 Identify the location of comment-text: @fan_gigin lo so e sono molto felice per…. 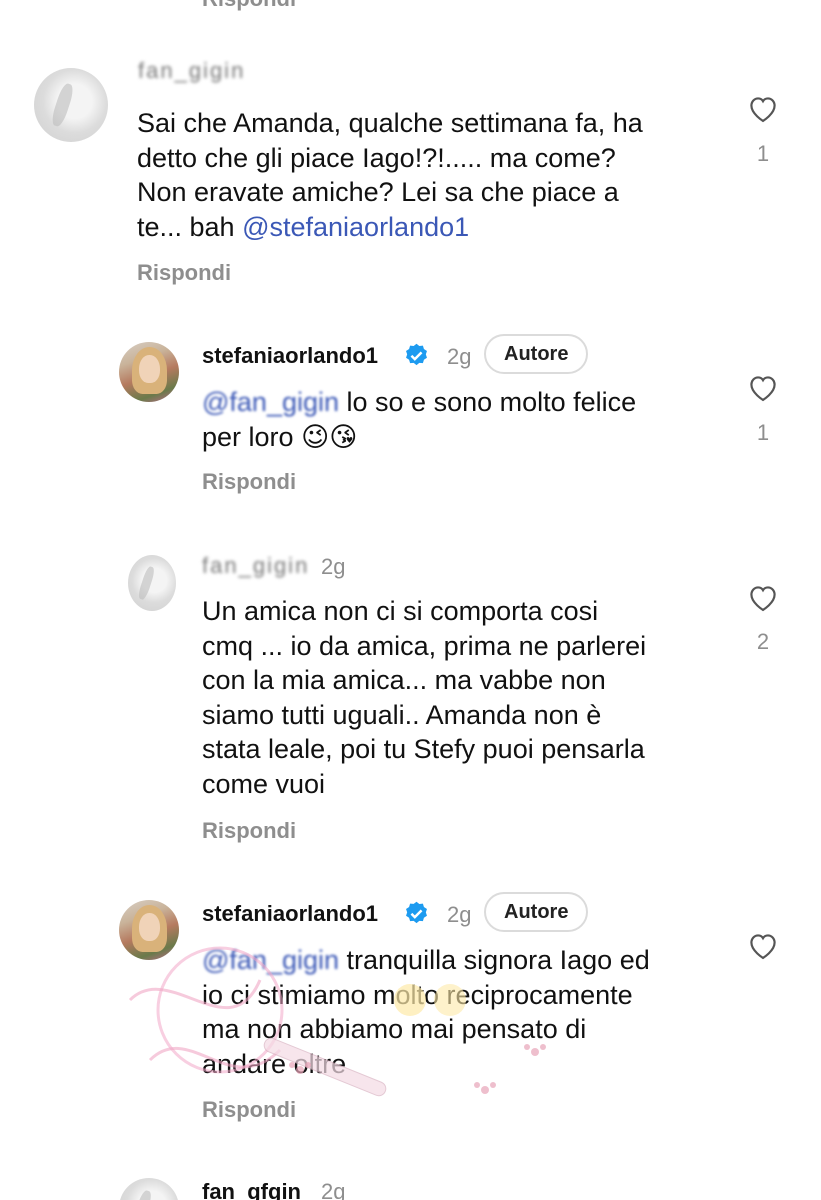
(419, 419).